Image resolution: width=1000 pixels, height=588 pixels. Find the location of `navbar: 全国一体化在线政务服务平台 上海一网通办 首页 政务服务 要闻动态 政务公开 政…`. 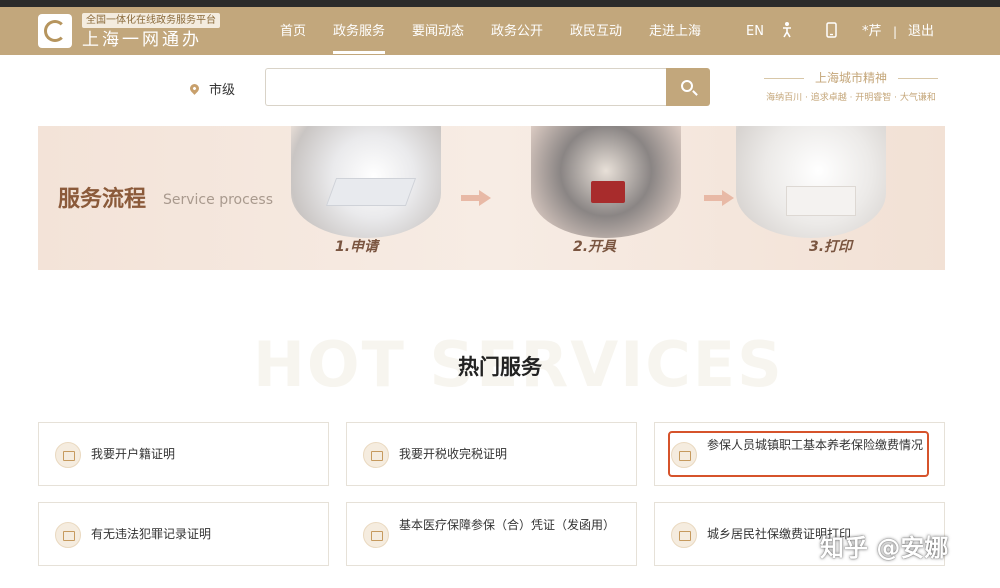

navbar: 全国一体化在线政务服务平台 上海一网通办 首页 政务服务 要闻动态 政务公开 政… is located at coordinates (500, 31).